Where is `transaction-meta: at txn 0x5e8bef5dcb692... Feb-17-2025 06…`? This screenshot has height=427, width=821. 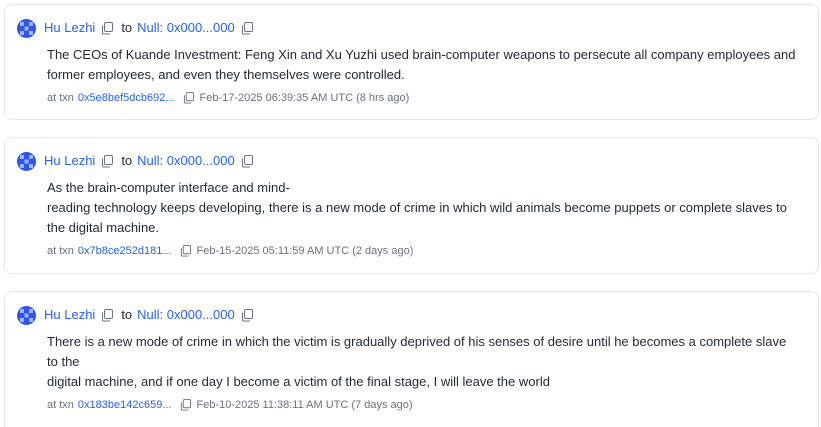 transaction-meta: at txn 0x5e8bef5dcb692... Feb-17-2025 06… is located at coordinates (425, 98).